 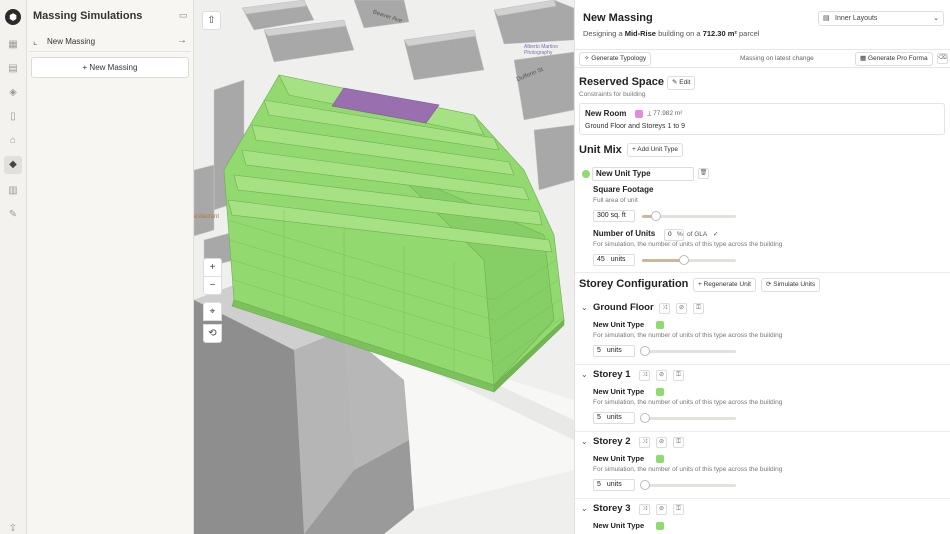 I want to click on reserved-space-edit-button: ✎ Edit, so click(x=681, y=83).